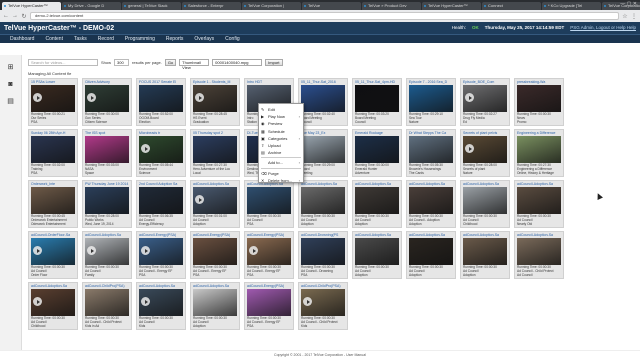 The width and height of the screenshot is (640, 360). Describe the element at coordinates (634, 16) in the screenshot. I see `browser-menu-icon: ⋮` at that location.